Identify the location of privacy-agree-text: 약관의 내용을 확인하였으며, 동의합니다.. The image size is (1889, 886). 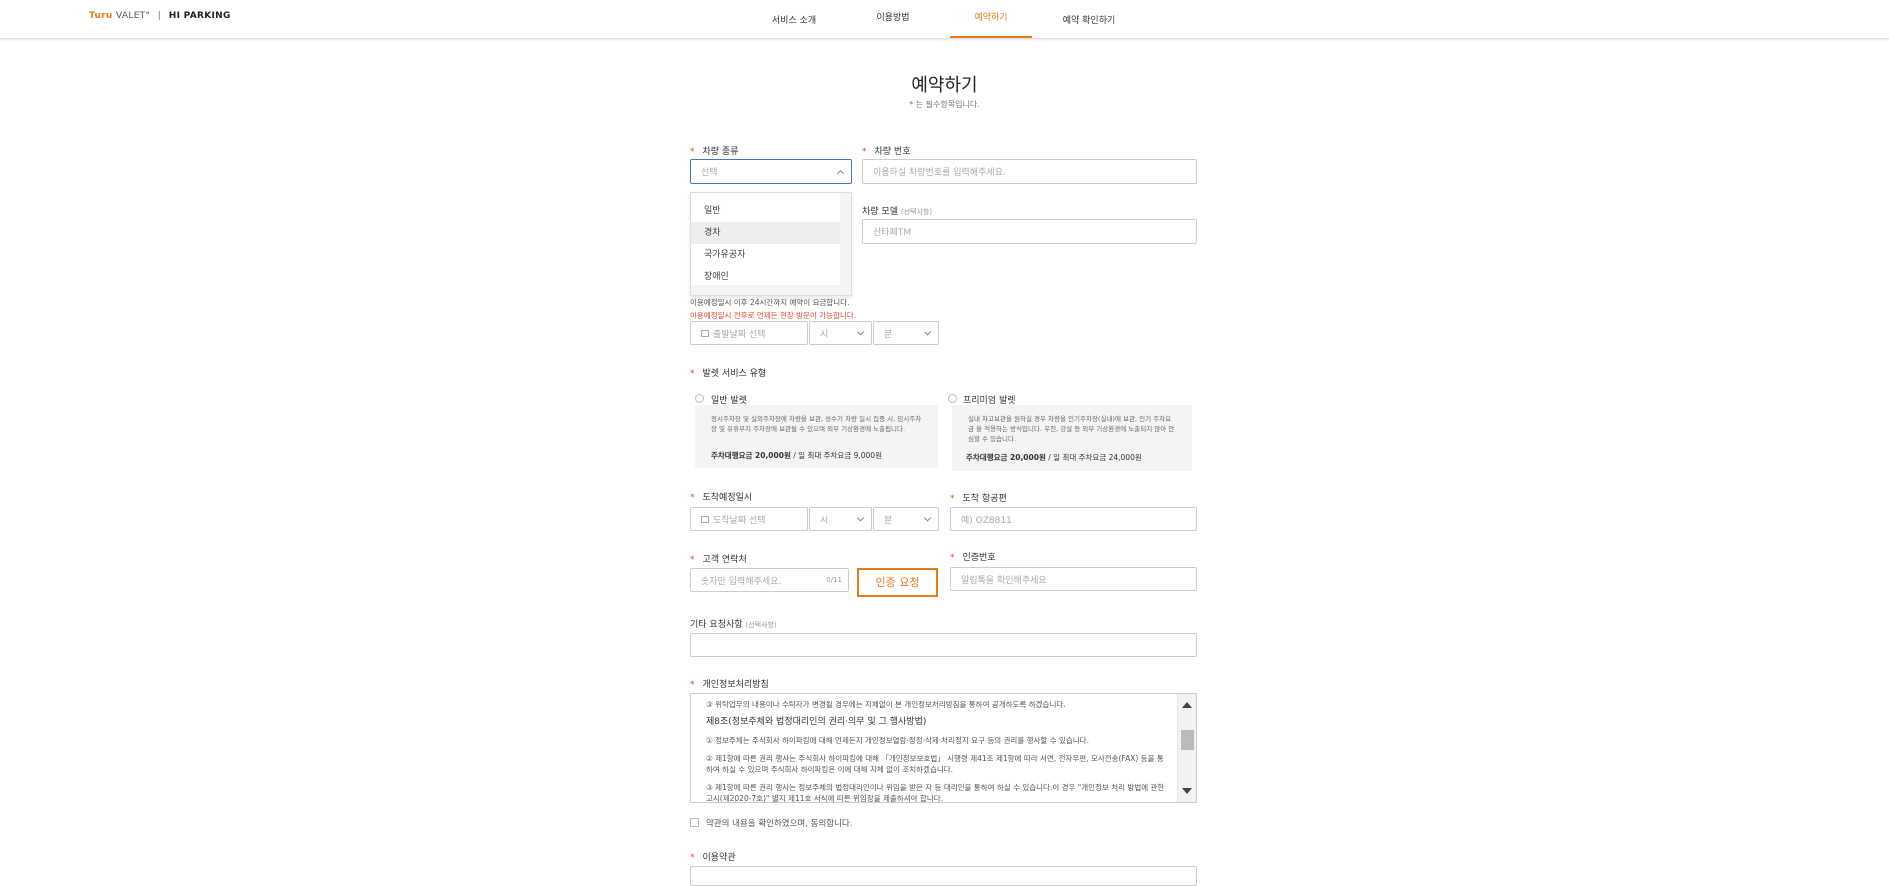
(779, 824).